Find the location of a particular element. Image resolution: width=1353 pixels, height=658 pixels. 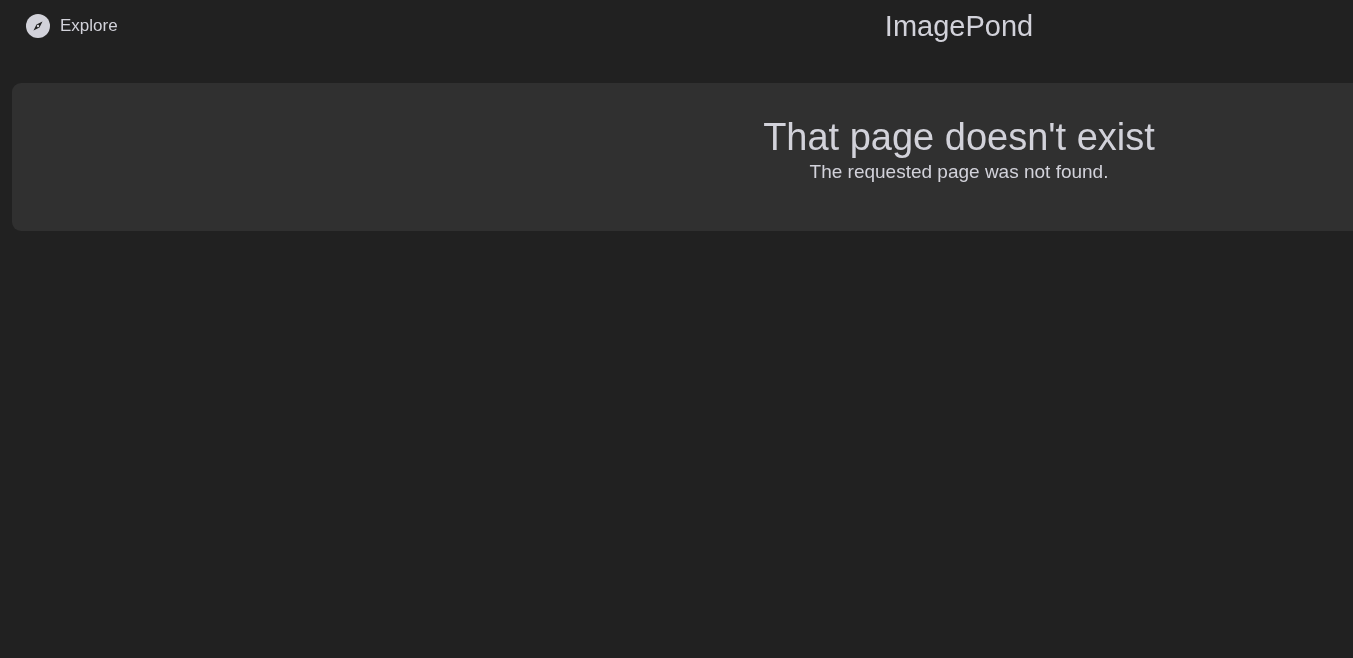

error-heading: That page doesn't exist is located at coordinates (959, 137).